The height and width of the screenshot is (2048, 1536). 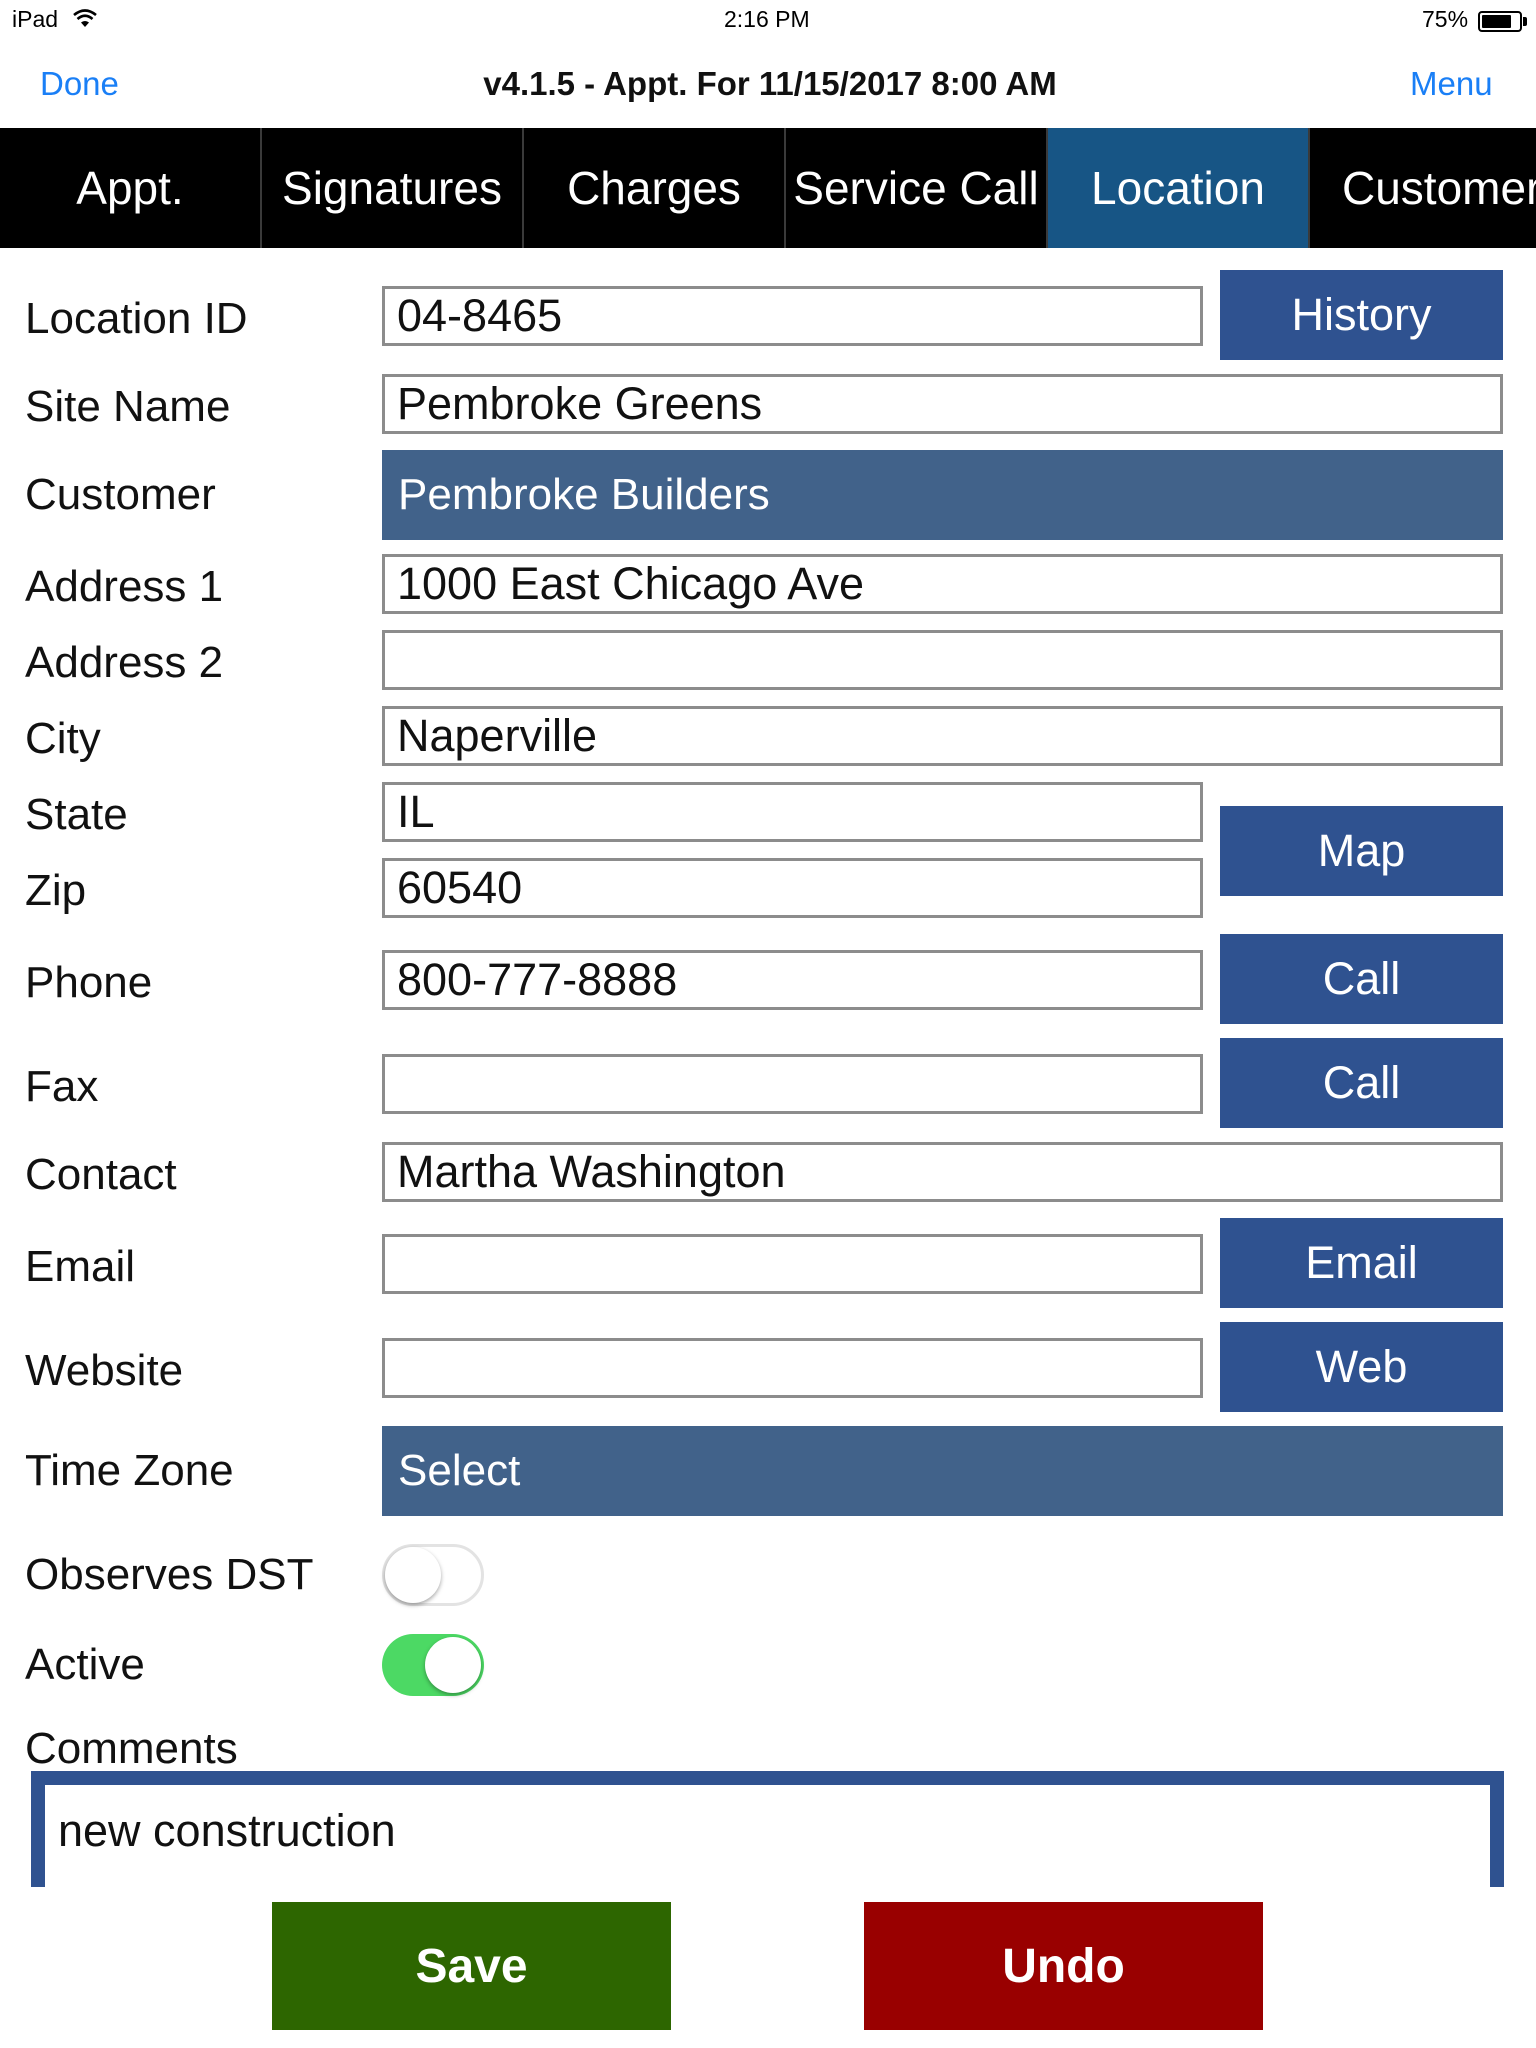 I want to click on location-id-label: Location ID, so click(x=136, y=318).